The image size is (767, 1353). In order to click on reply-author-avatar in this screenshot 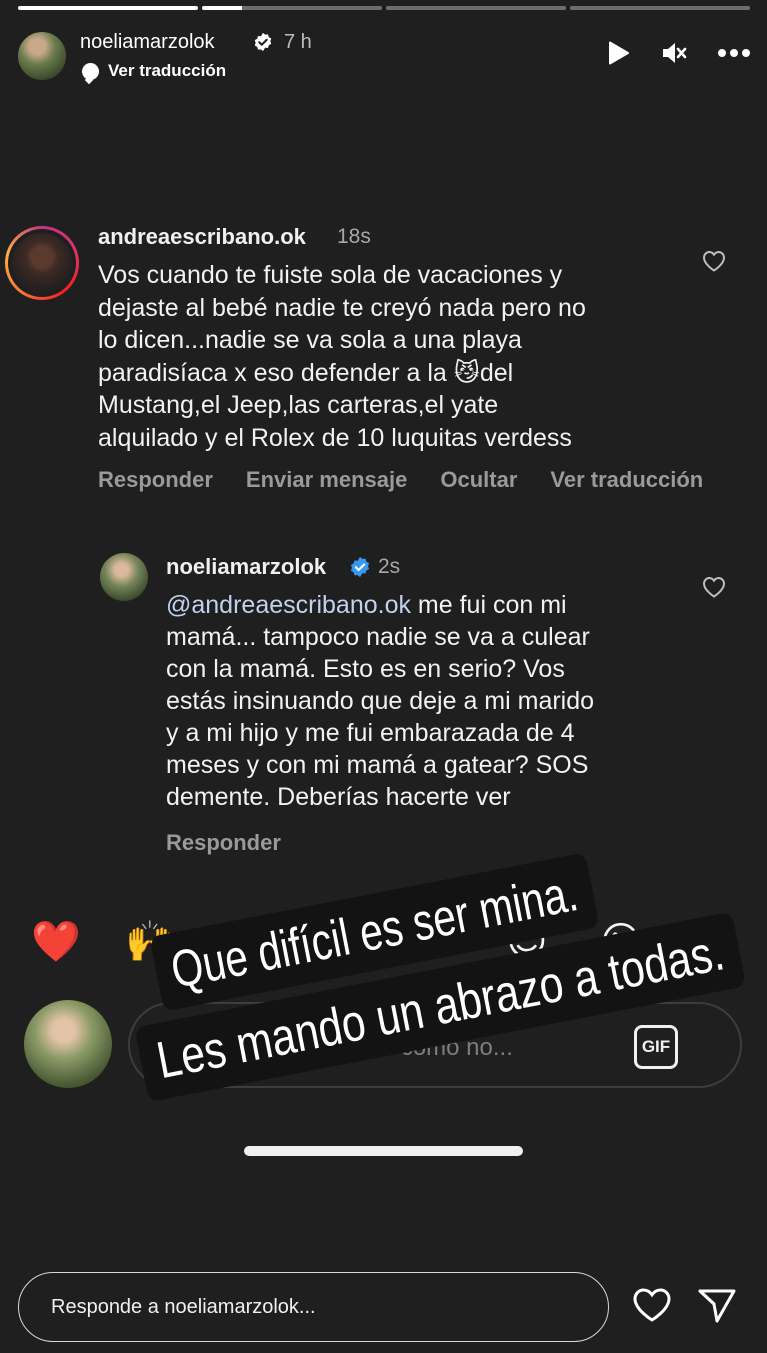, I will do `click(124, 577)`.